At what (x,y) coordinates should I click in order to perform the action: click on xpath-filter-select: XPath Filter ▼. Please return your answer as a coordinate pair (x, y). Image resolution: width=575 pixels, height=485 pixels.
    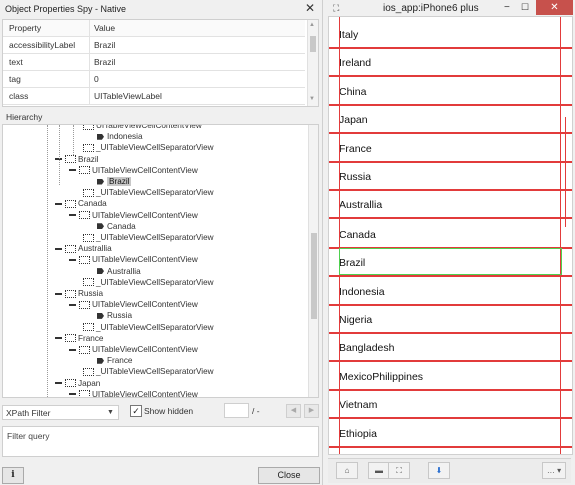
    Looking at the image, I should click on (60, 412).